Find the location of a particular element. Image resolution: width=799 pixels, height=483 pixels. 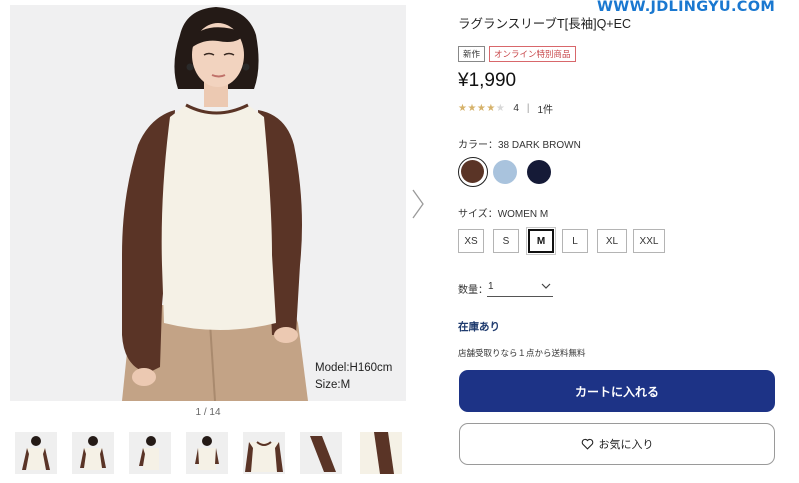

quantity-select: 1 is located at coordinates (520, 287).